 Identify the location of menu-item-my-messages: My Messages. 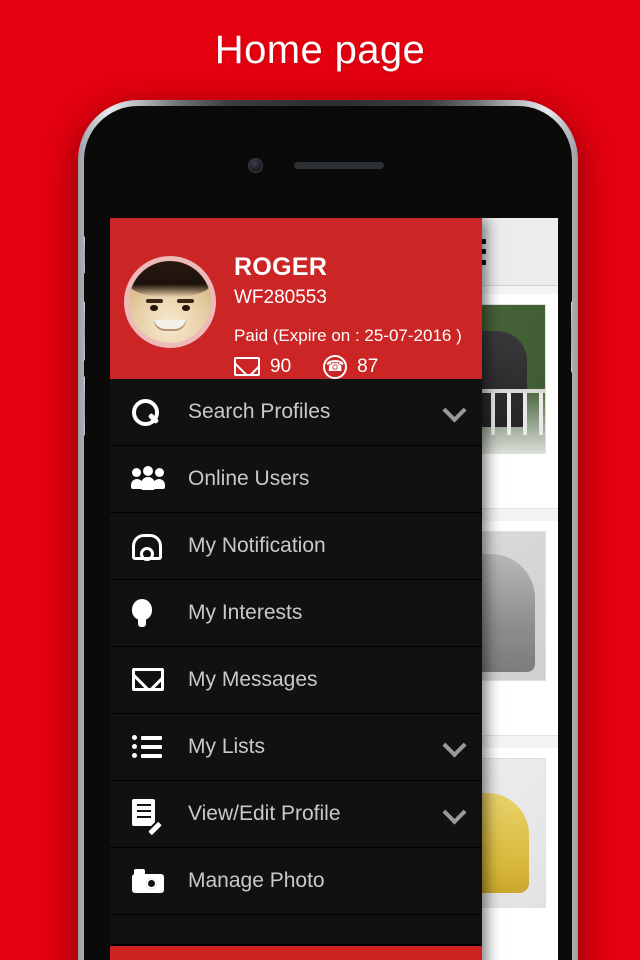
(296, 680).